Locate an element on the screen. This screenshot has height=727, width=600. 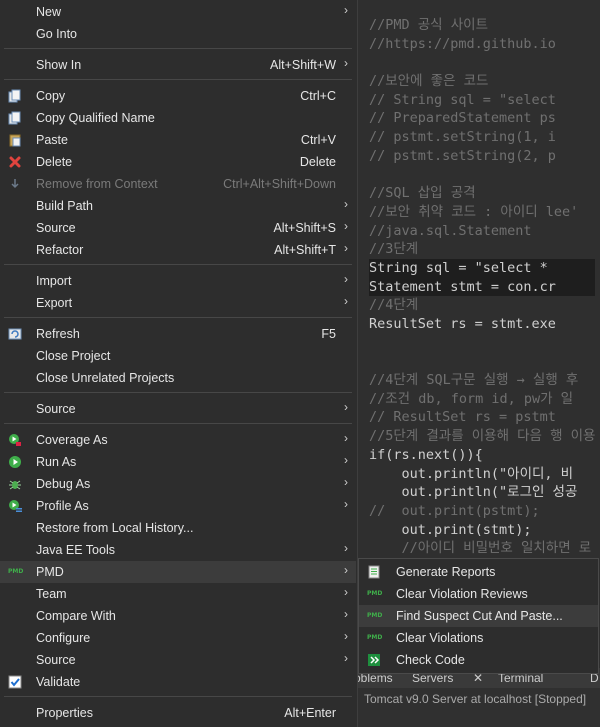
menu-item-team: Team › is located at coordinates (178, 594).